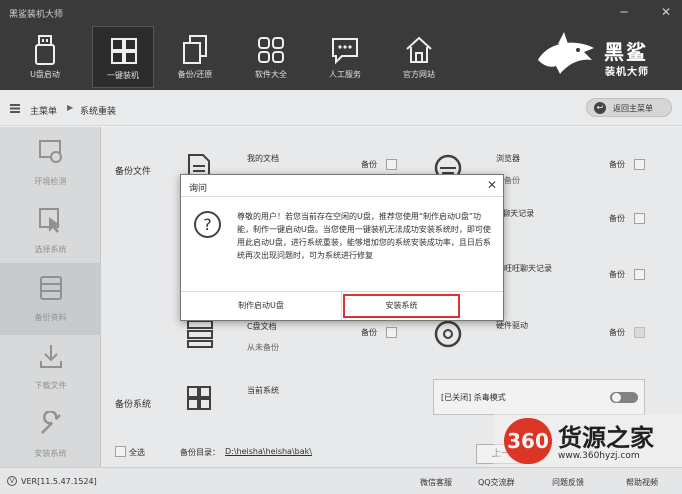 This screenshot has width=682, height=494. What do you see at coordinates (195, 49) in the screenshot?
I see `backup-icon` at bounding box center [195, 49].